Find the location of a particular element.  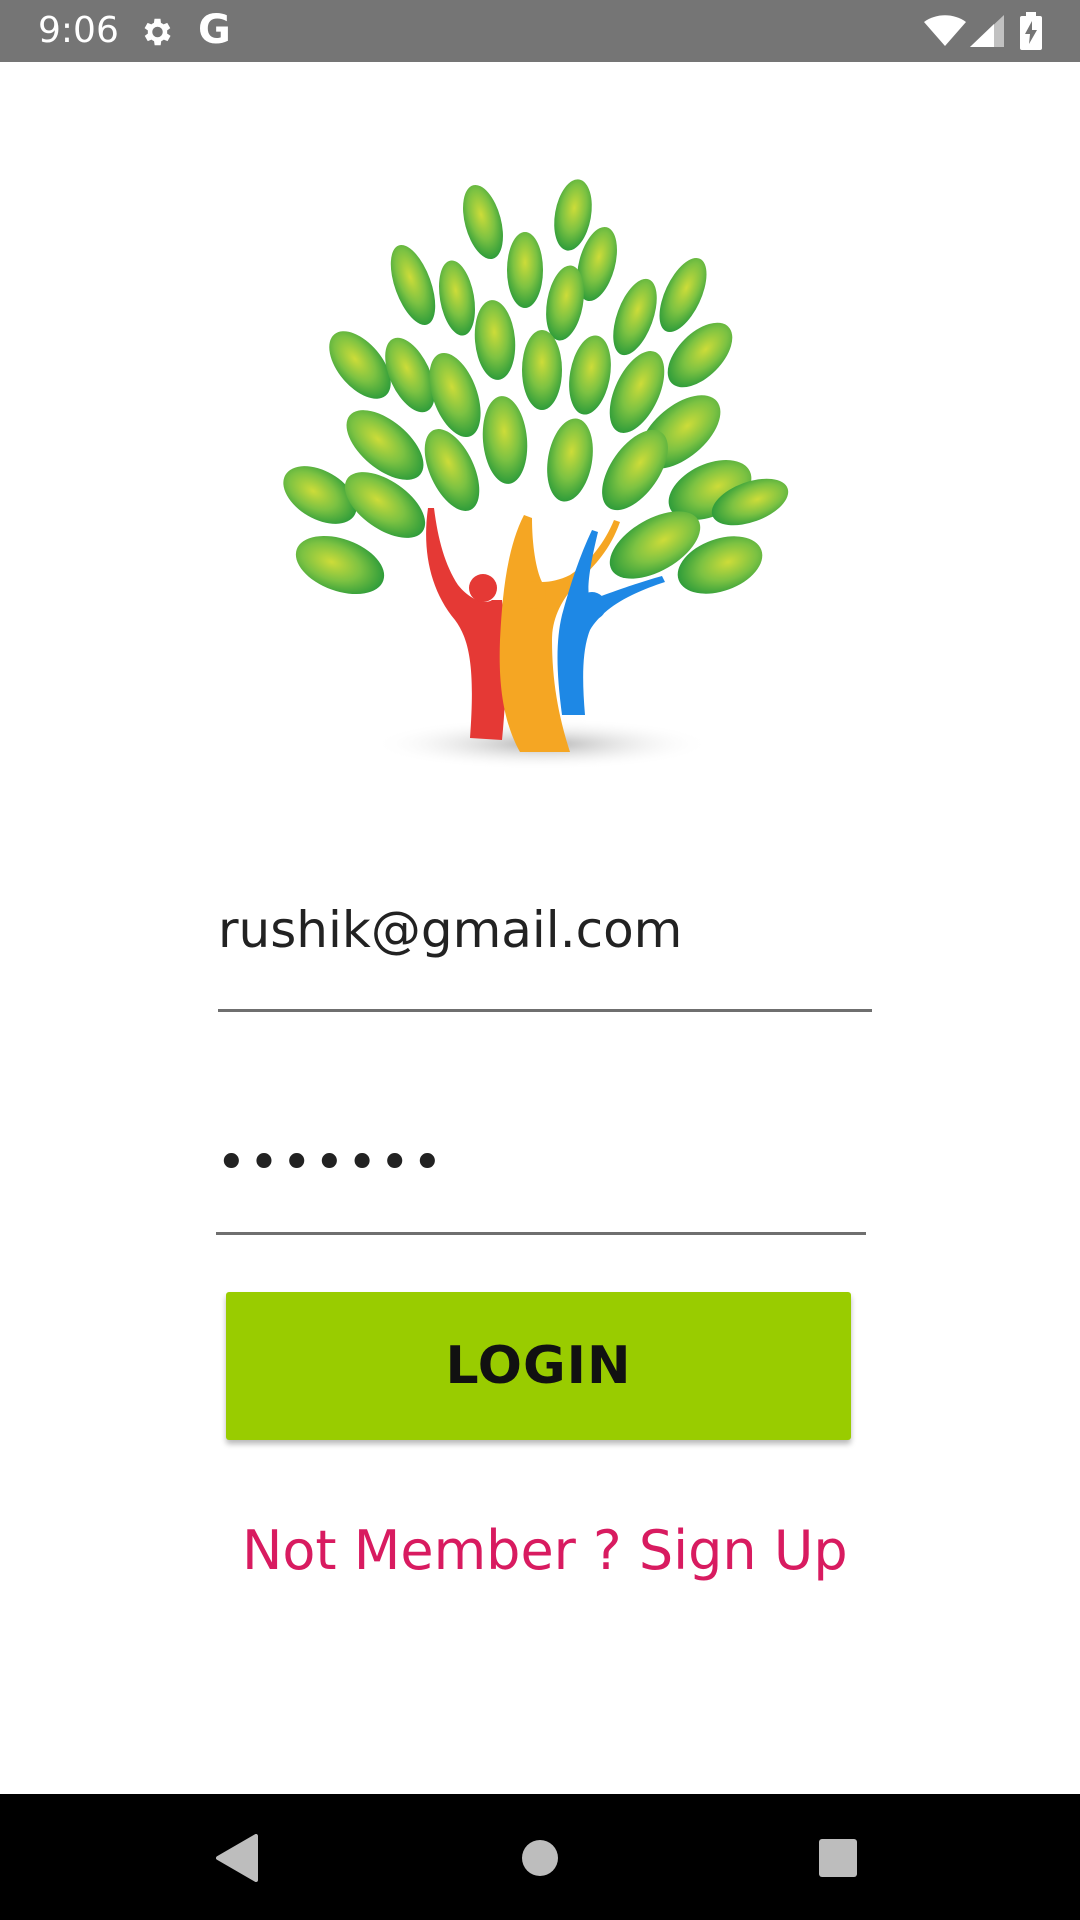

home-icon is located at coordinates (540, 1858).